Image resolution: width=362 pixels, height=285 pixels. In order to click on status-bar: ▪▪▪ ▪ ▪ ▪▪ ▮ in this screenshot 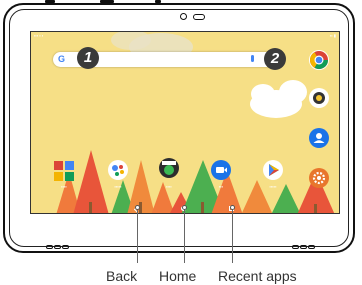, I will do `click(185, 36)`.